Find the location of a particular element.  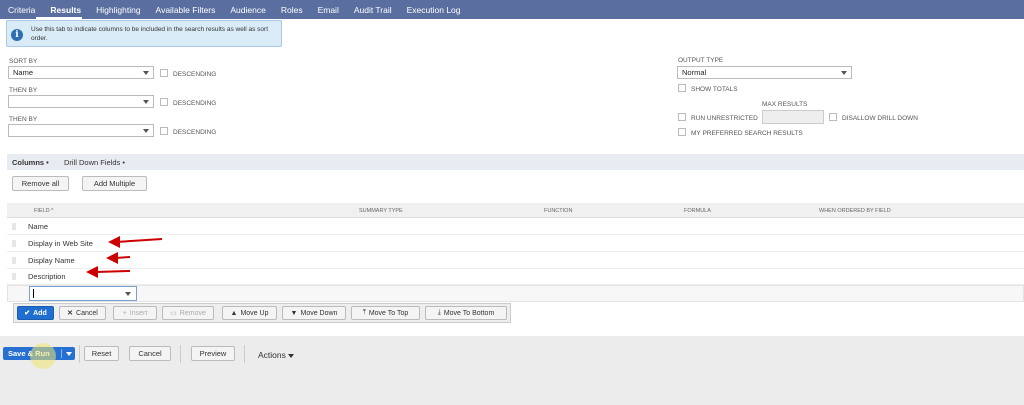

arrow-up-icon: ▲ is located at coordinates (234, 313).